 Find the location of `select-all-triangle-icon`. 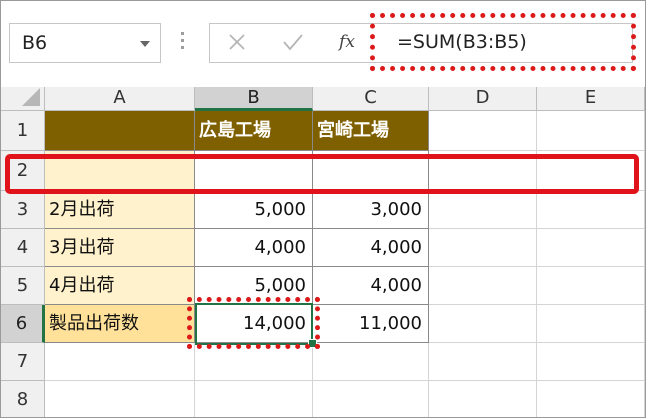

select-all-triangle-icon is located at coordinates (31, 97).